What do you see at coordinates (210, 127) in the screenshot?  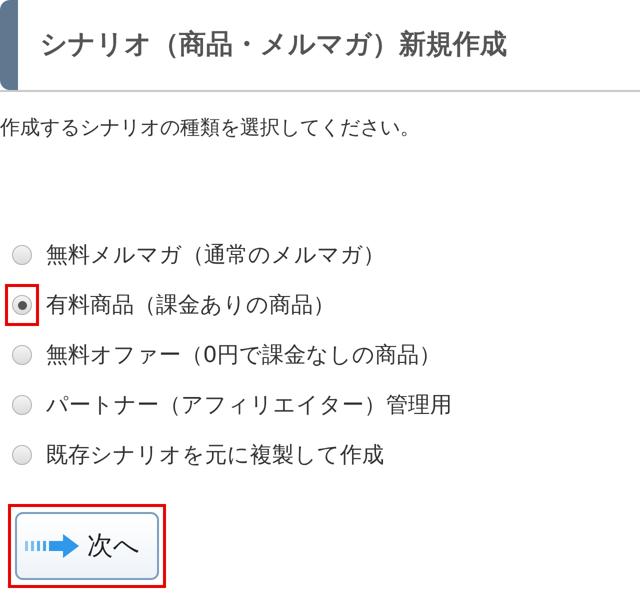 I see `instruction-text: 作成するシナリオの種類を選択してください。` at bounding box center [210, 127].